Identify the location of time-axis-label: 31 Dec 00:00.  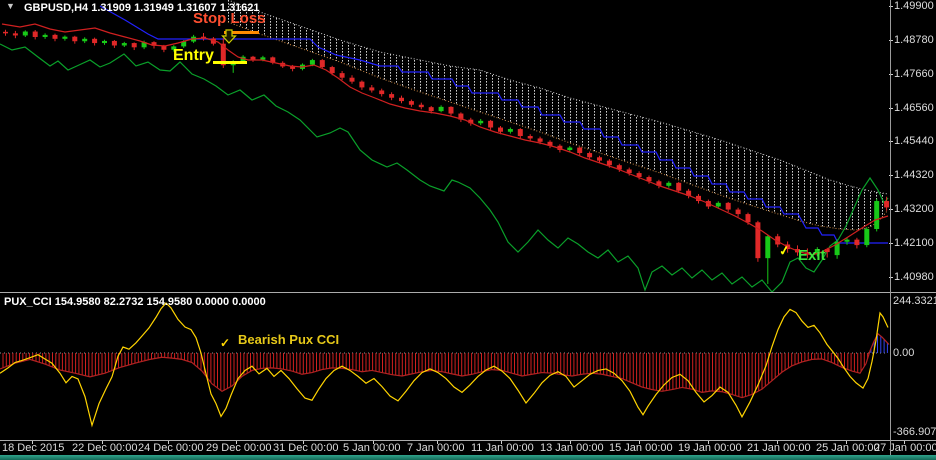
(306, 448).